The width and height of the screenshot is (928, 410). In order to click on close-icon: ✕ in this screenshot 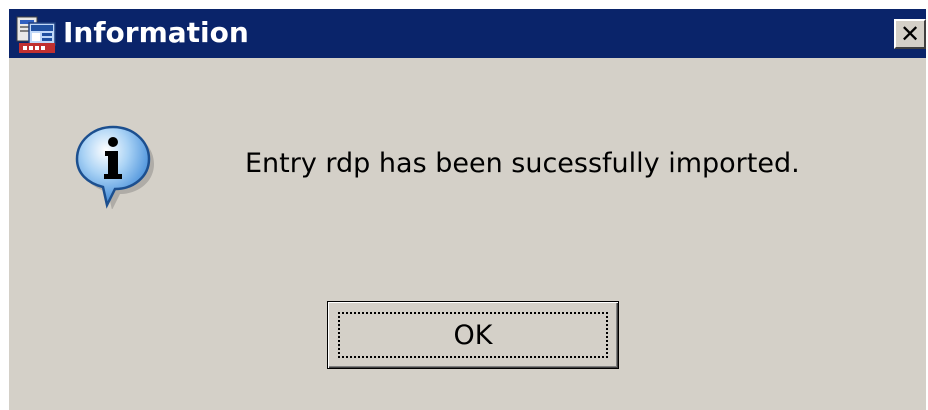, I will do `click(910, 34)`.